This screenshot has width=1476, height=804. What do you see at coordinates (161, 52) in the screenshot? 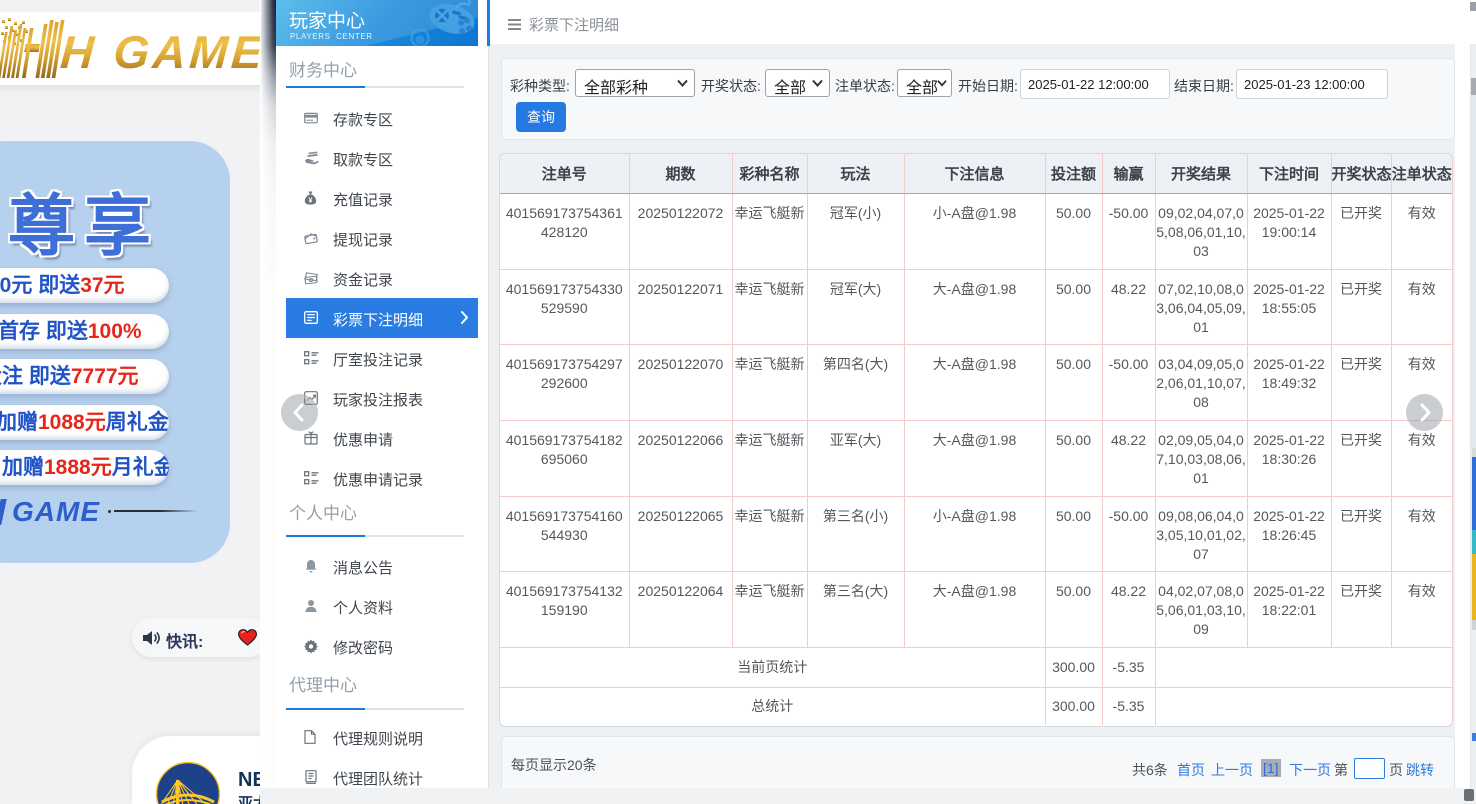
I see `svg-text: H GAME` at bounding box center [161, 52].